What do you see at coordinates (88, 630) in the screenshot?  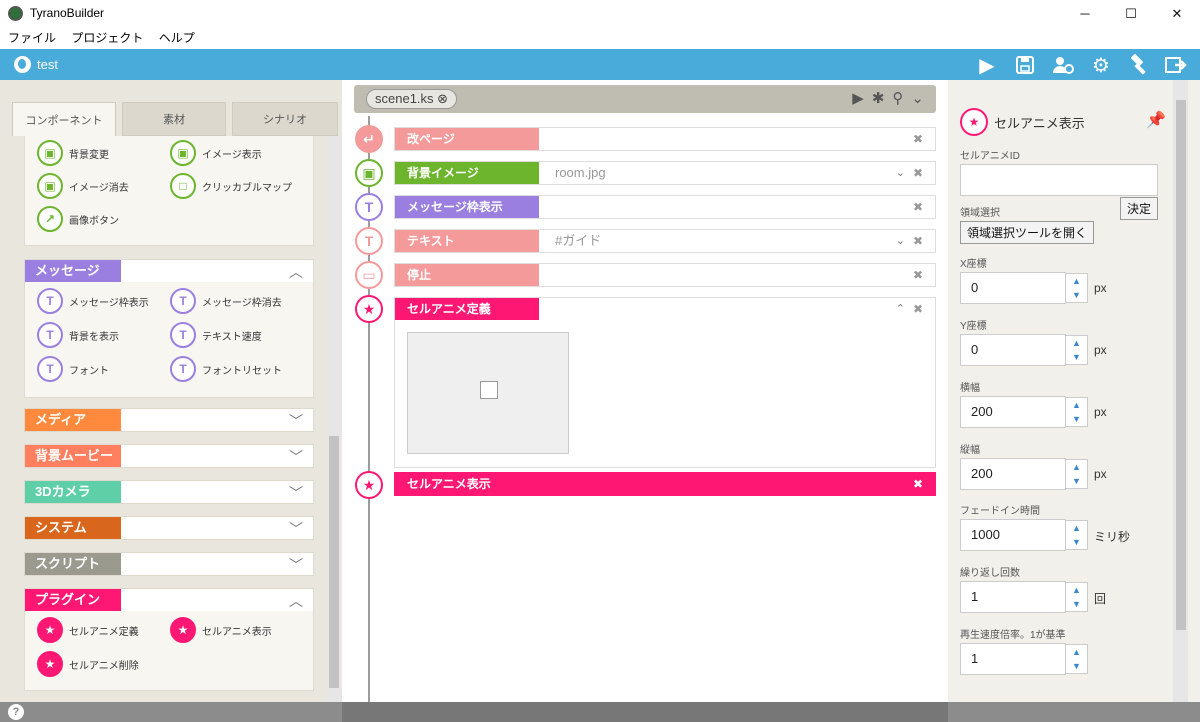 I see `component-cellanime-define: ★ セルアニメ定義` at bounding box center [88, 630].